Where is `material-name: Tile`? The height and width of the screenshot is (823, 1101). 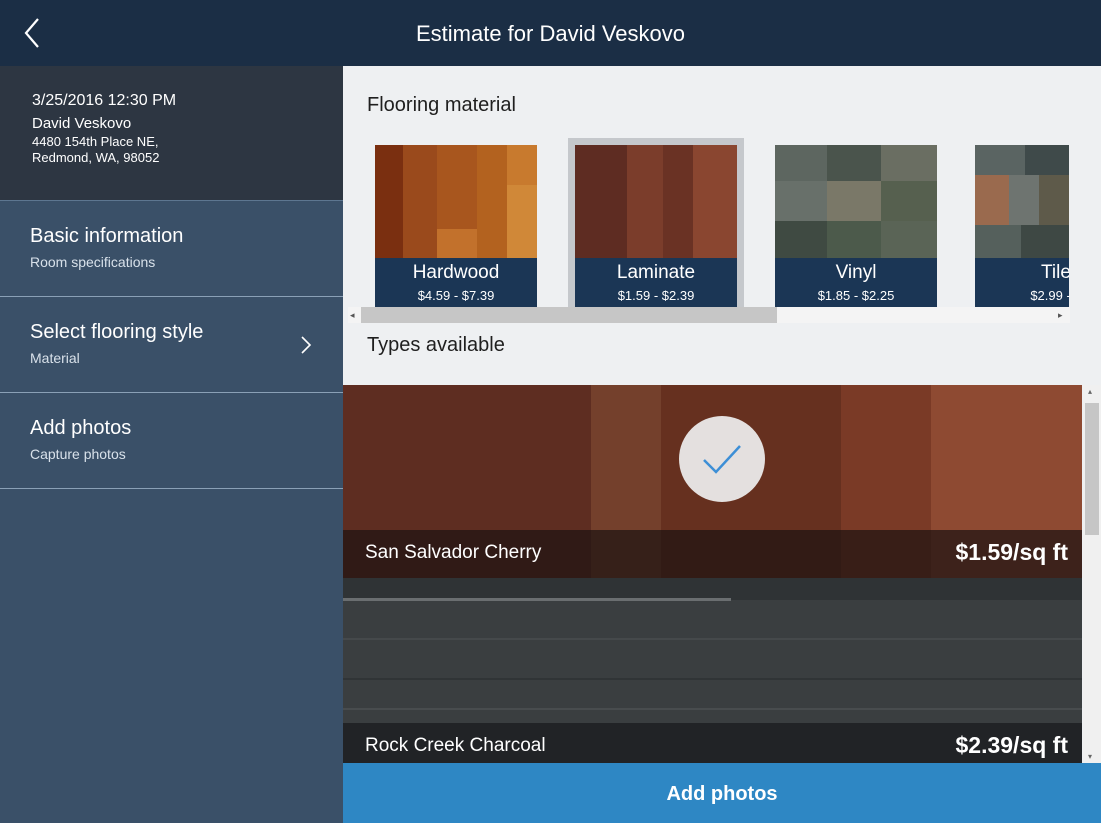 material-name: Tile is located at coordinates (1055, 272).